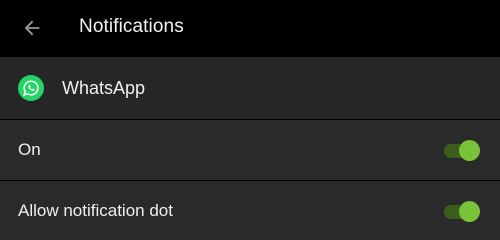 The image size is (500, 240). What do you see at coordinates (95, 210) in the screenshot?
I see `setting-label-notification-dot: Allow notification dot` at bounding box center [95, 210].